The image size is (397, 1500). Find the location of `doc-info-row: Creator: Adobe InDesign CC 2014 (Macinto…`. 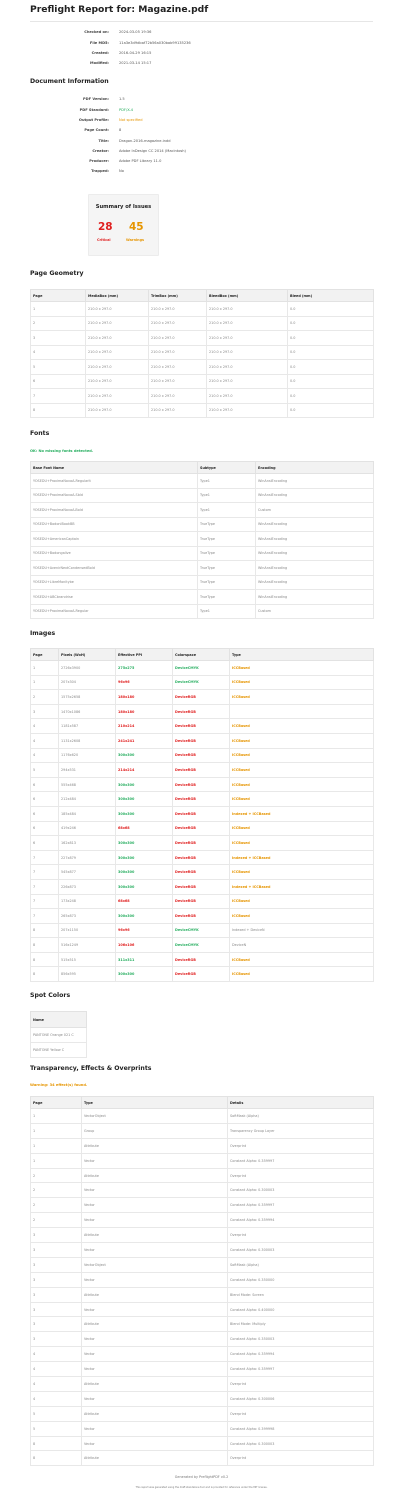

doc-info-row: Creator: Adobe InDesign CC 2014 (Macinto… is located at coordinates (201, 153).